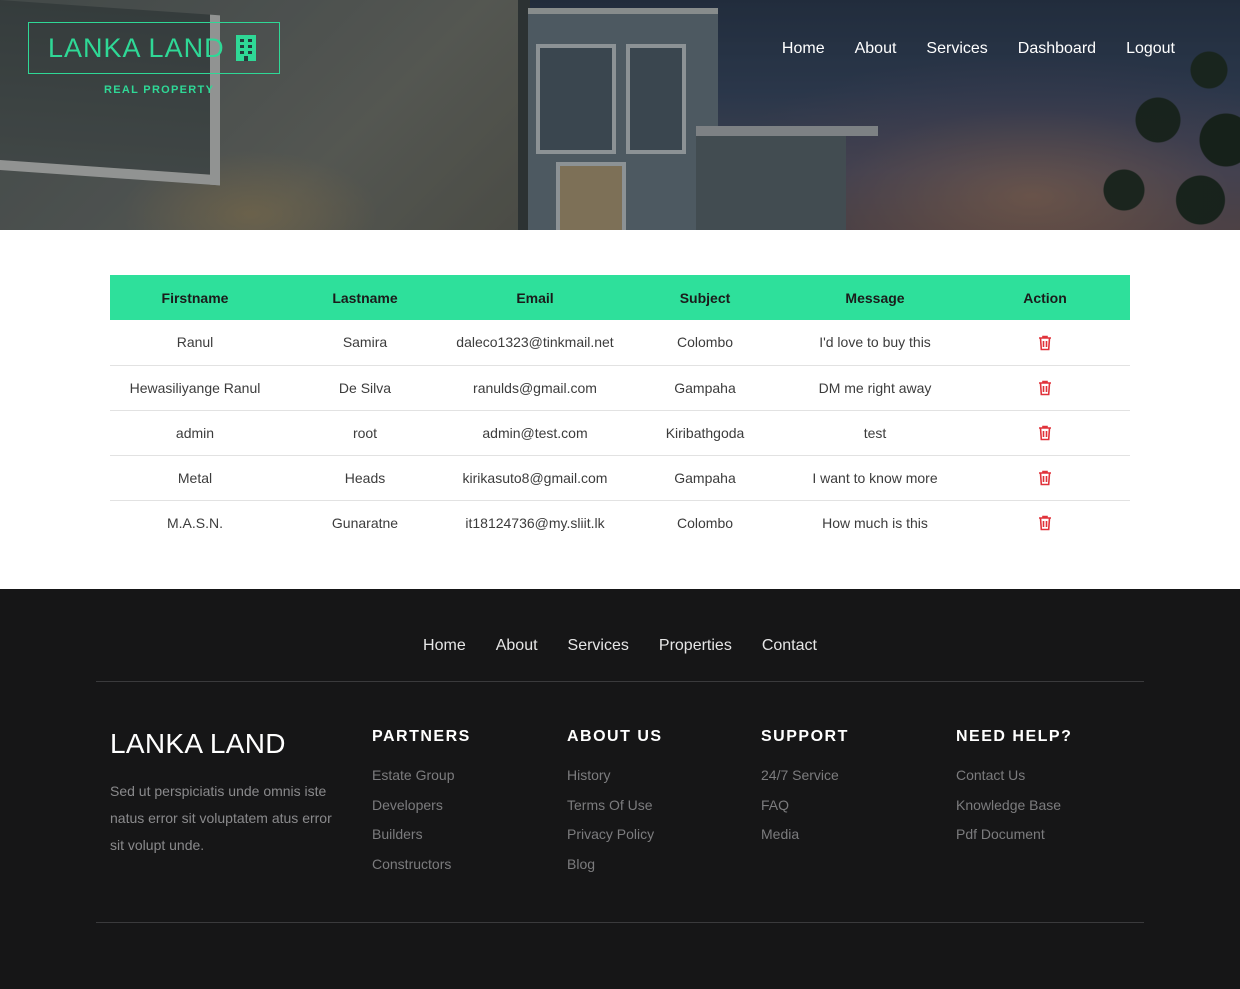 The width and height of the screenshot is (1240, 989). I want to click on footer-link-knowledge-base: Knowledge Base, so click(1014, 806).